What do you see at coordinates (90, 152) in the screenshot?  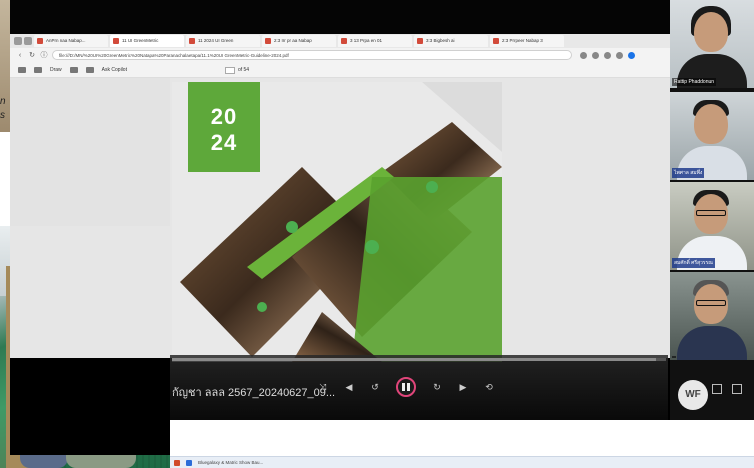 I see `pdf-left-margin` at bounding box center [90, 152].